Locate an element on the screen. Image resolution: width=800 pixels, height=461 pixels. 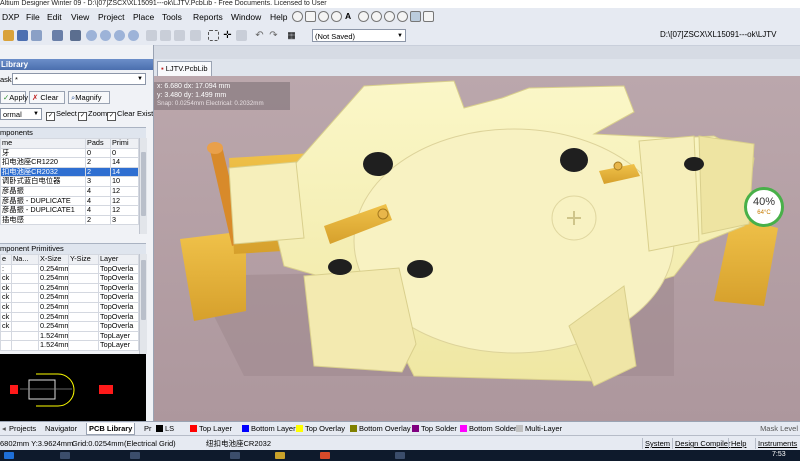
layer-tab: LS is located at coordinates (165, 429).